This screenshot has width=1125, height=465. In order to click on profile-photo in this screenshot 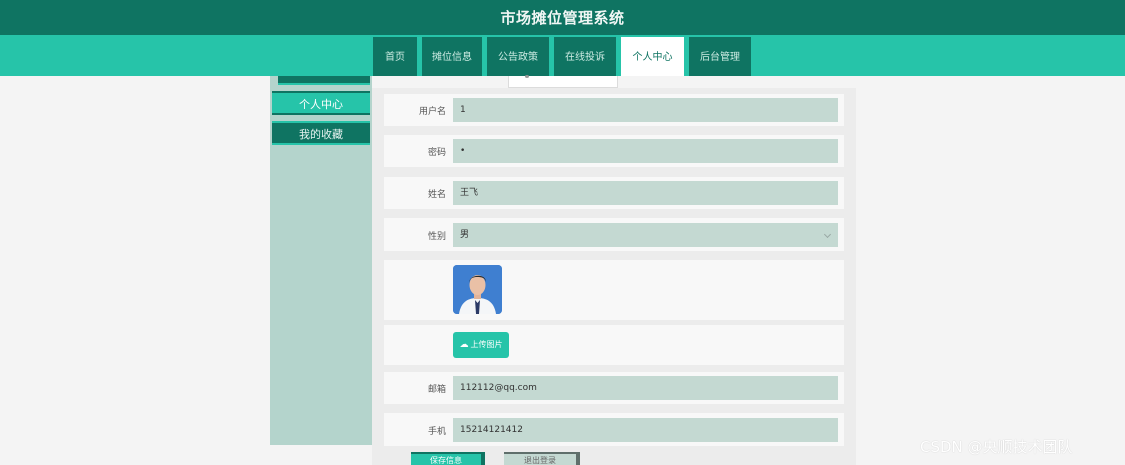, I will do `click(477, 289)`.